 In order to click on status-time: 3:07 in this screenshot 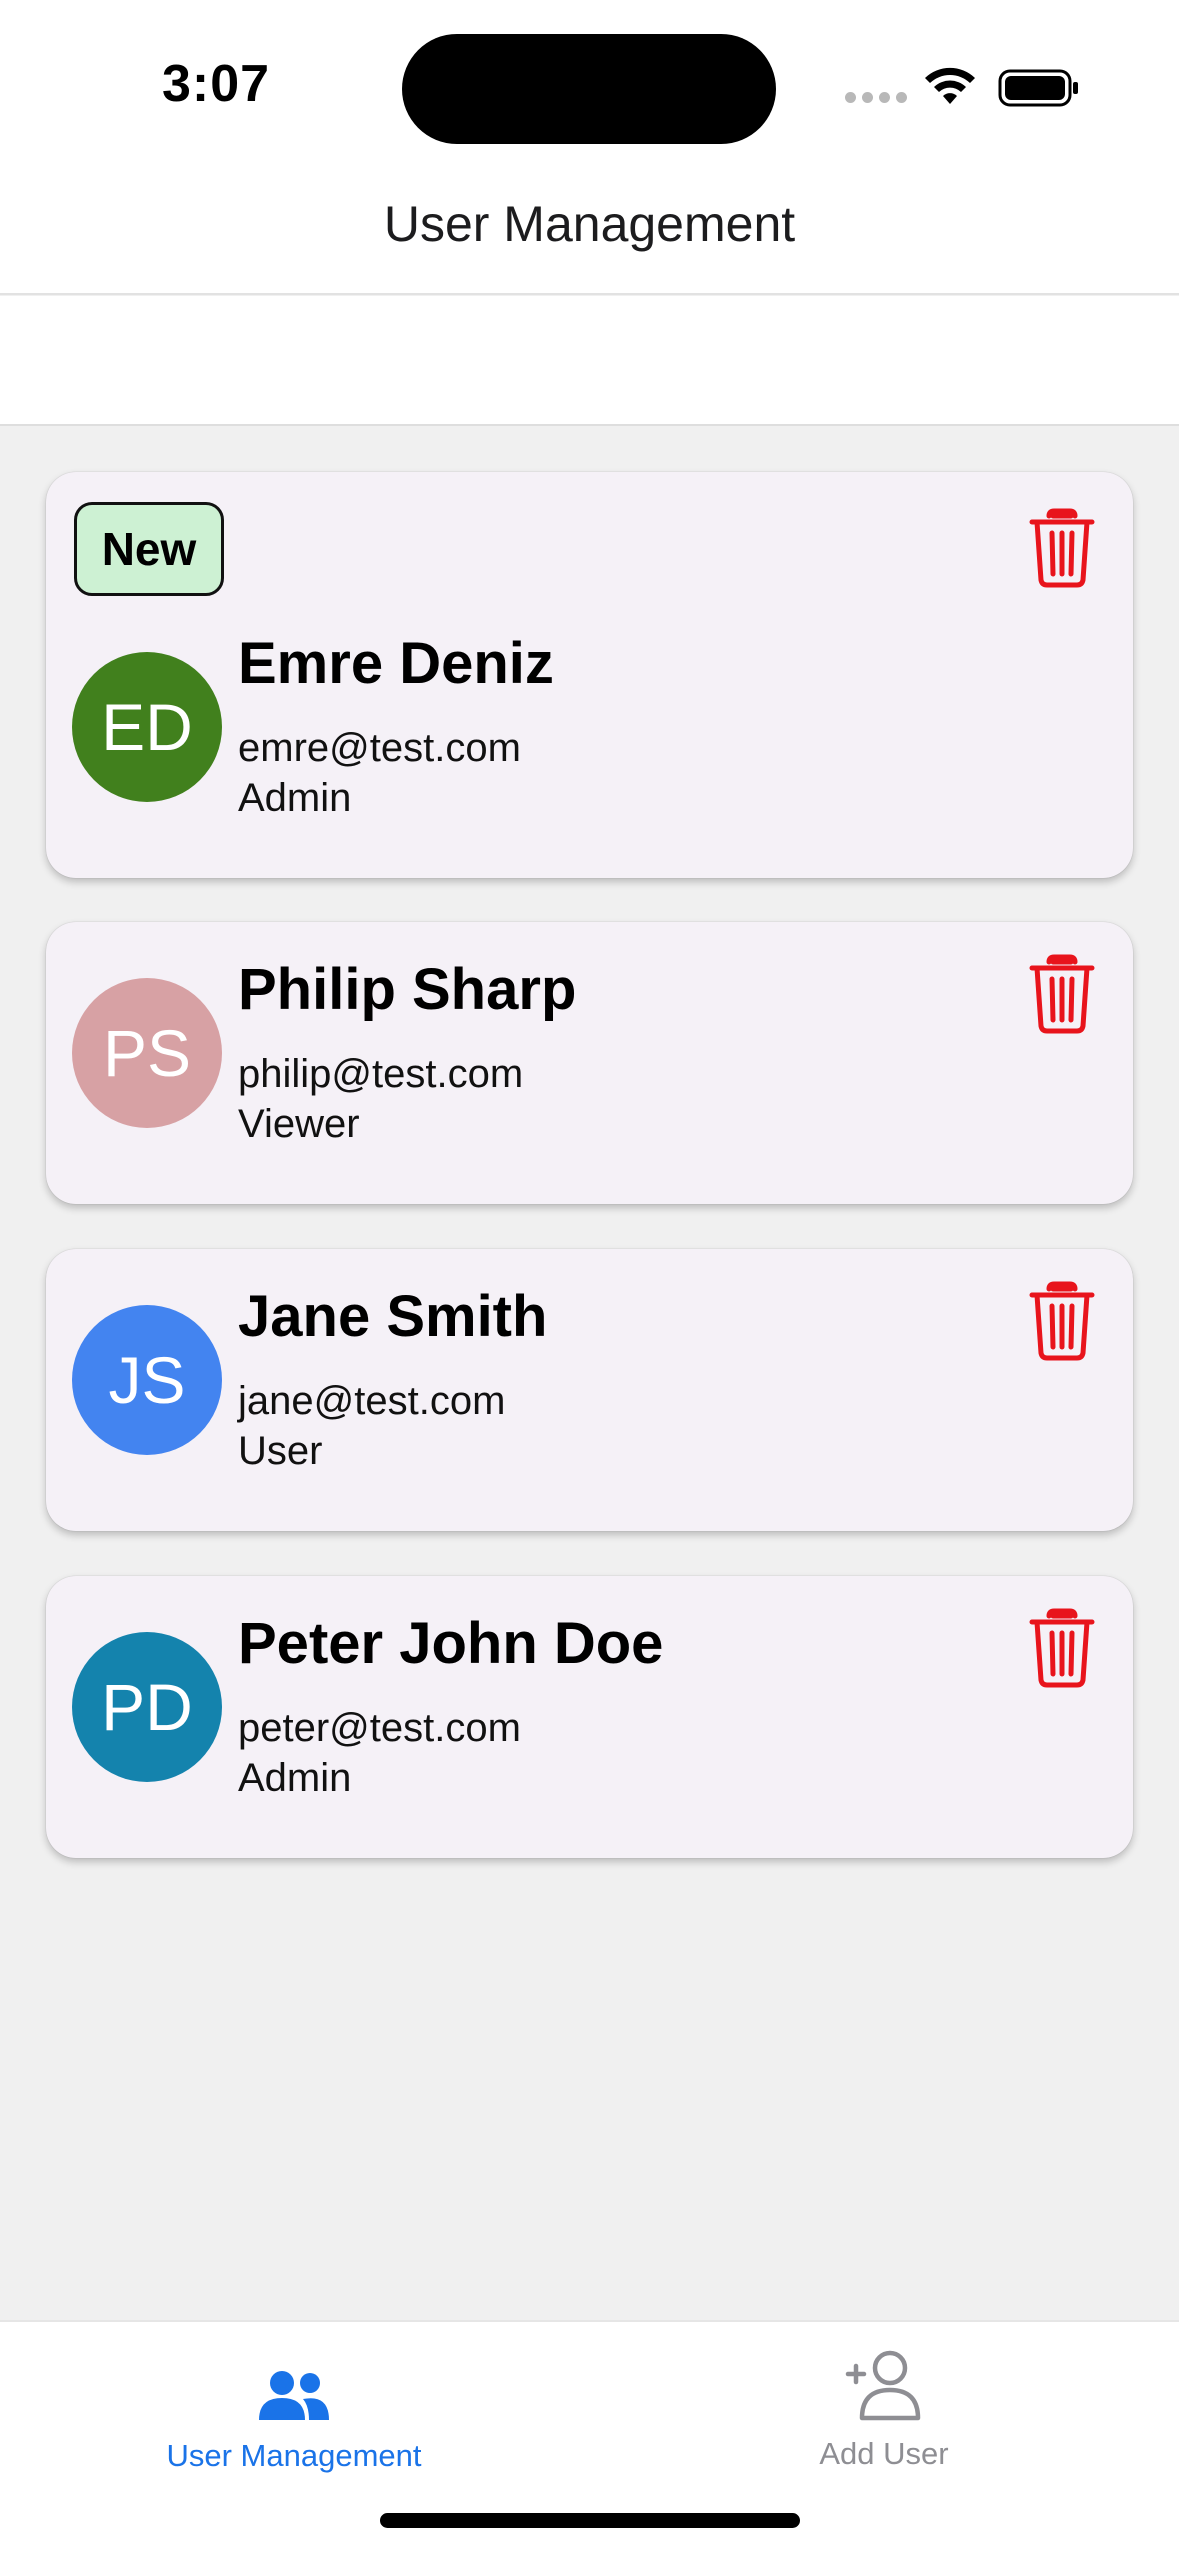, I will do `click(216, 84)`.